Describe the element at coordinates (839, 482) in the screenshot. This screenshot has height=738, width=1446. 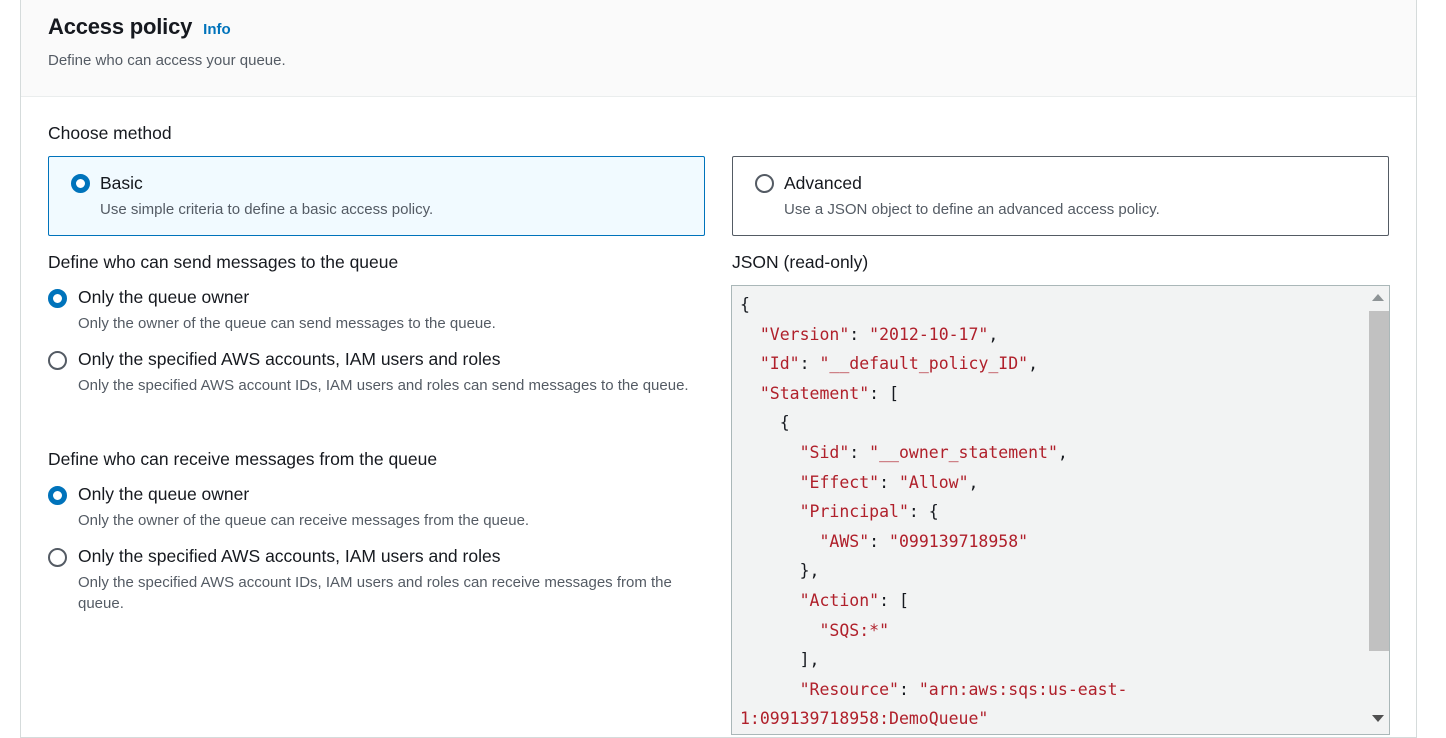
I see `json-key: "Effect"` at that location.